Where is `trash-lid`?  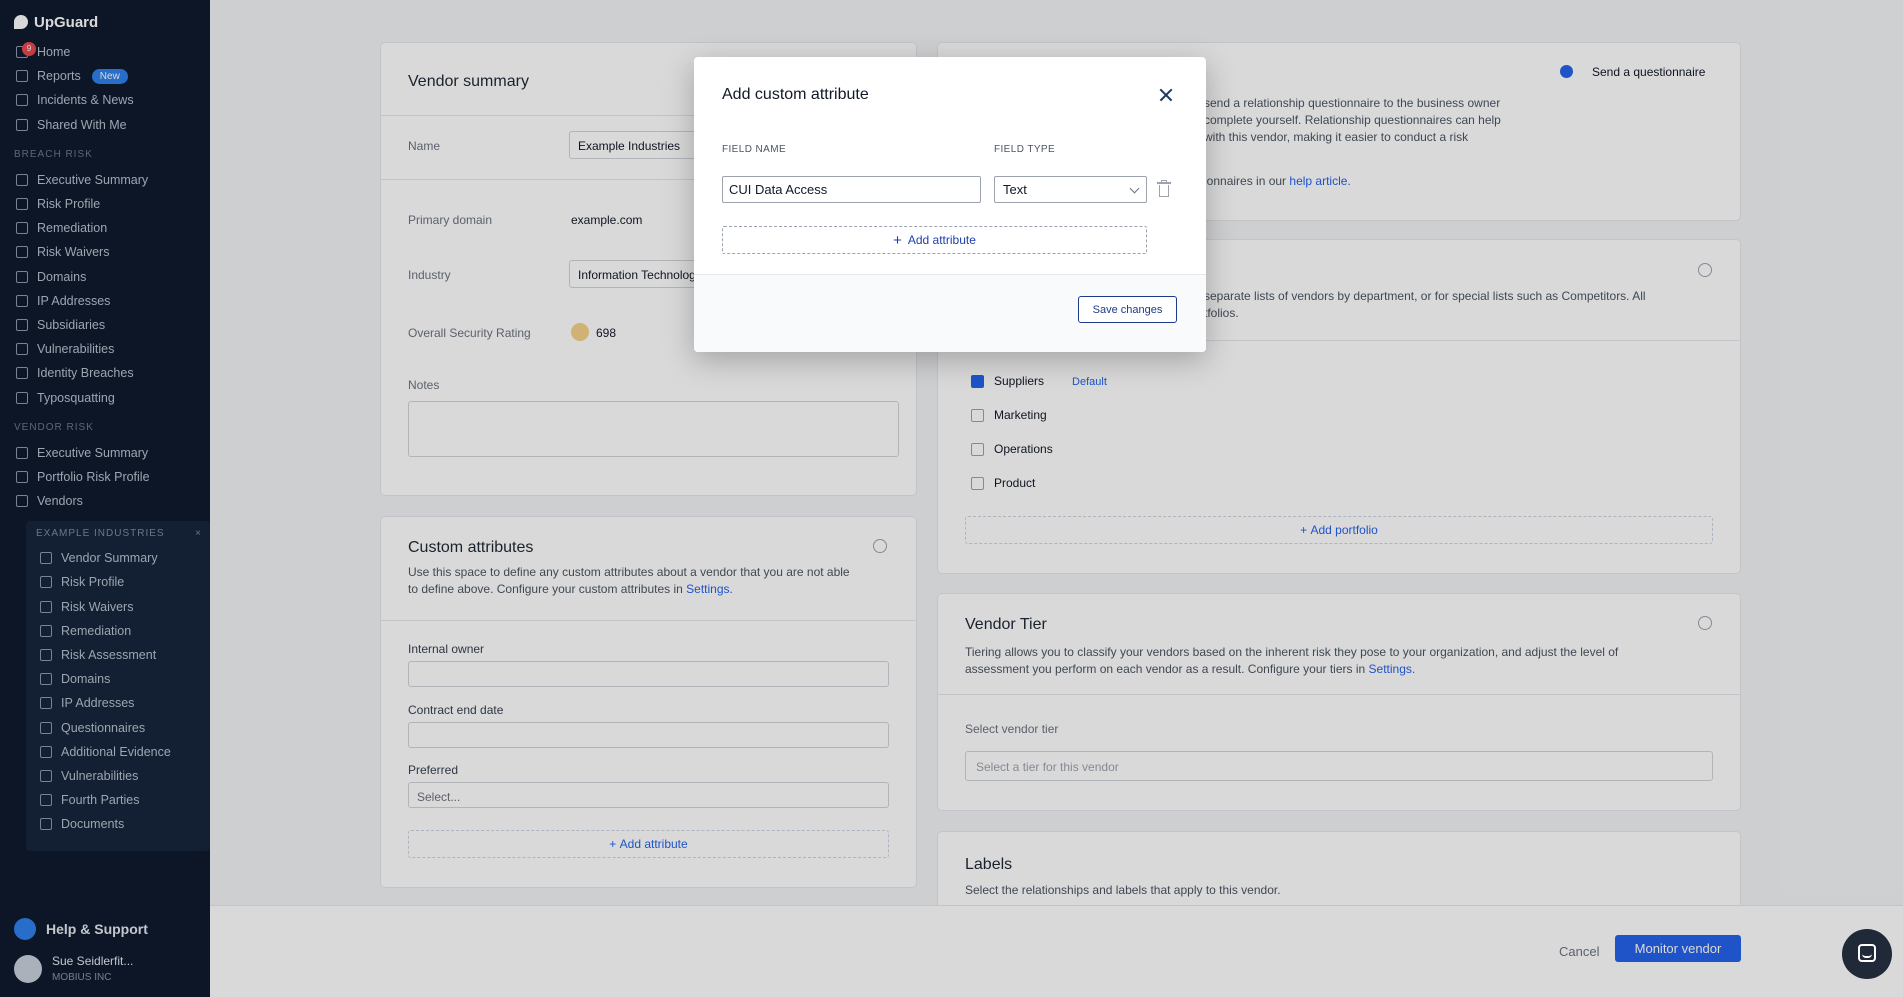 trash-lid is located at coordinates (1164, 183).